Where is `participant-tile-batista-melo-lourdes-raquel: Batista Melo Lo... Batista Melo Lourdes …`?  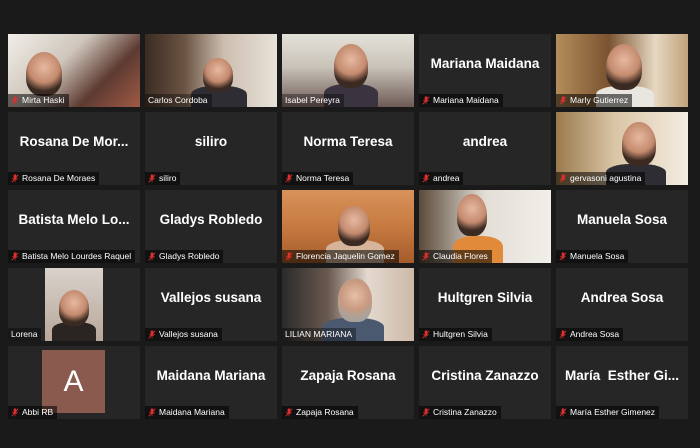
participant-tile-batista-melo-lourdes-raquel: Batista Melo Lo... Batista Melo Lourdes … is located at coordinates (74, 226).